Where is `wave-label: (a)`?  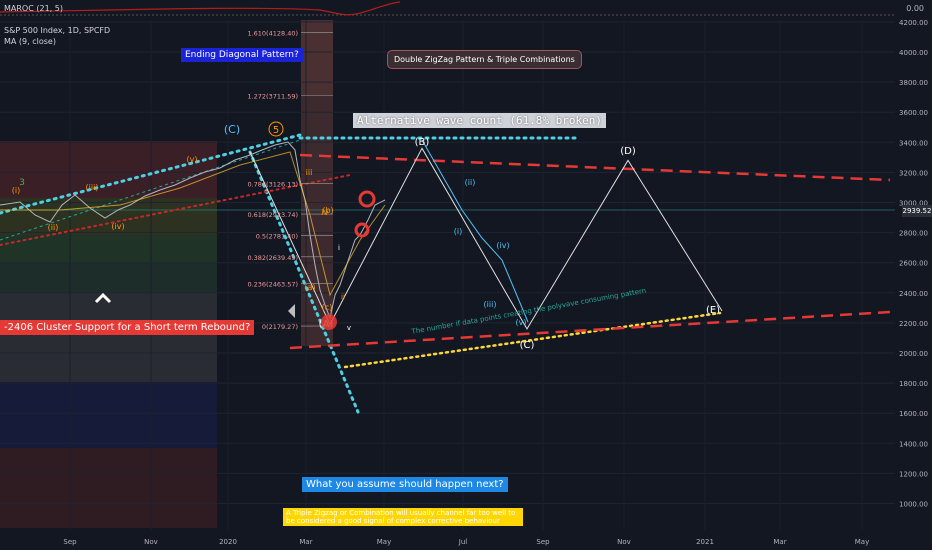
wave-label: (a) is located at coordinates (309, 287).